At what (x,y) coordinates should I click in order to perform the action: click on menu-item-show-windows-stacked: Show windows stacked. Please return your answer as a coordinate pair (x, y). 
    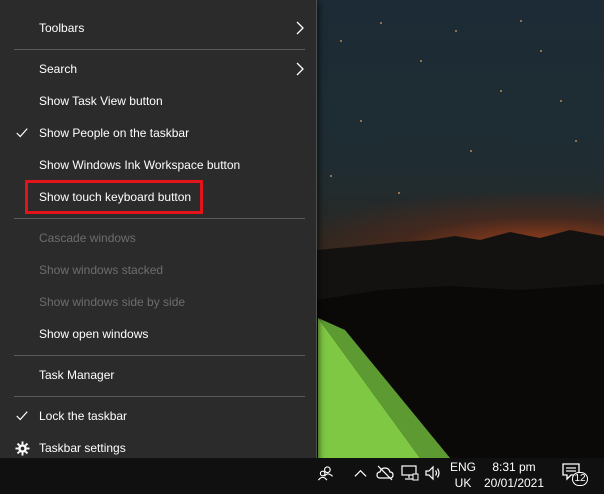
    Looking at the image, I should click on (158, 270).